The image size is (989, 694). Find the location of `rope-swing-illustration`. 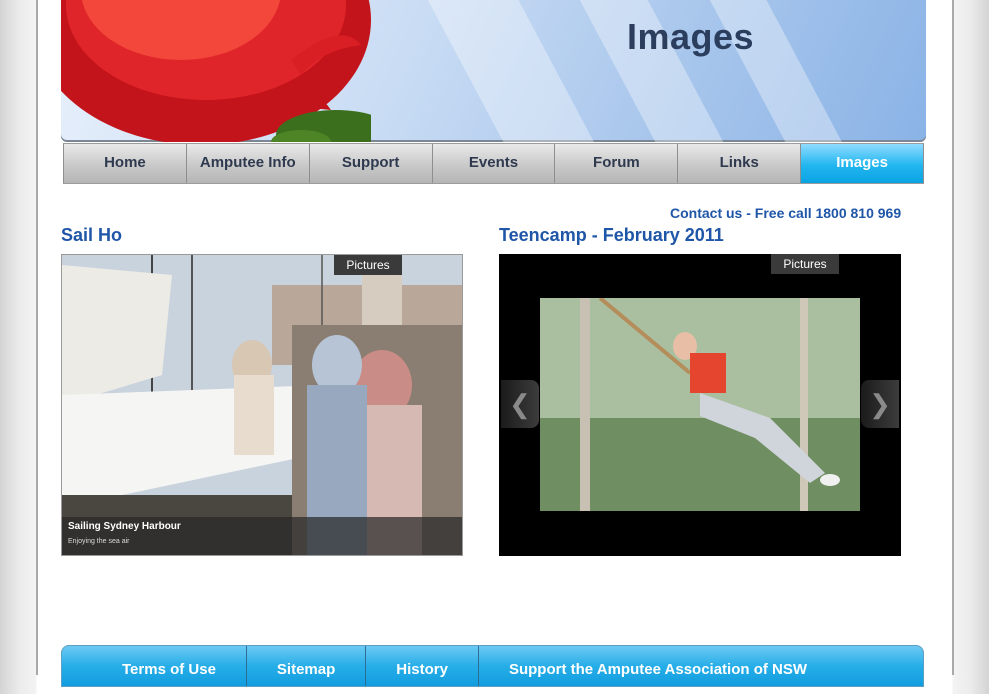

rope-swing-illustration is located at coordinates (700, 404).